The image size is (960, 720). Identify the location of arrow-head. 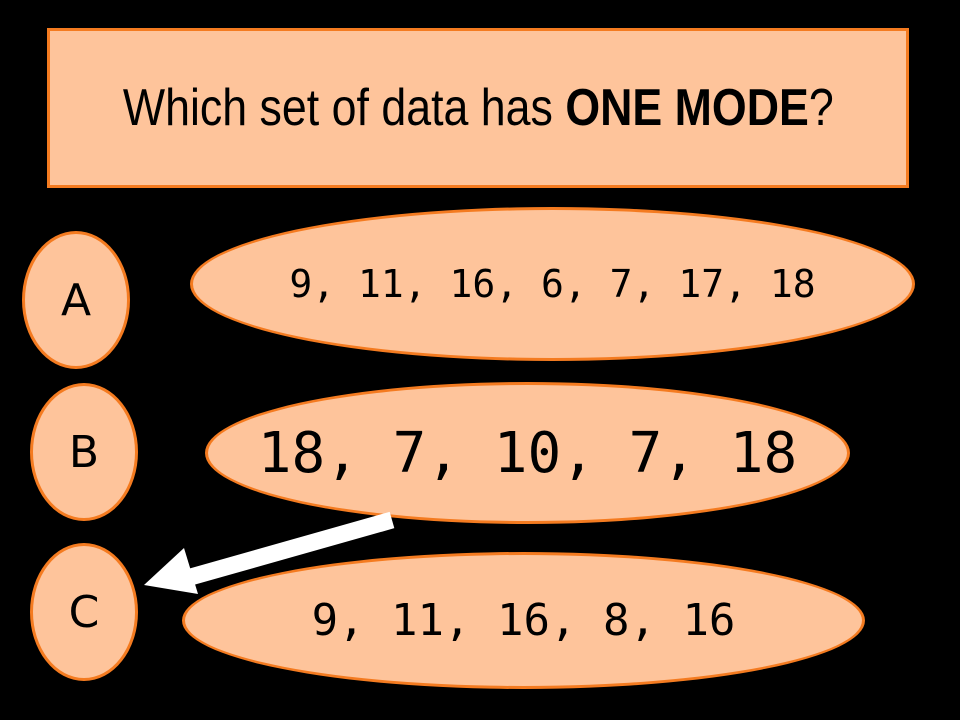
(171, 571).